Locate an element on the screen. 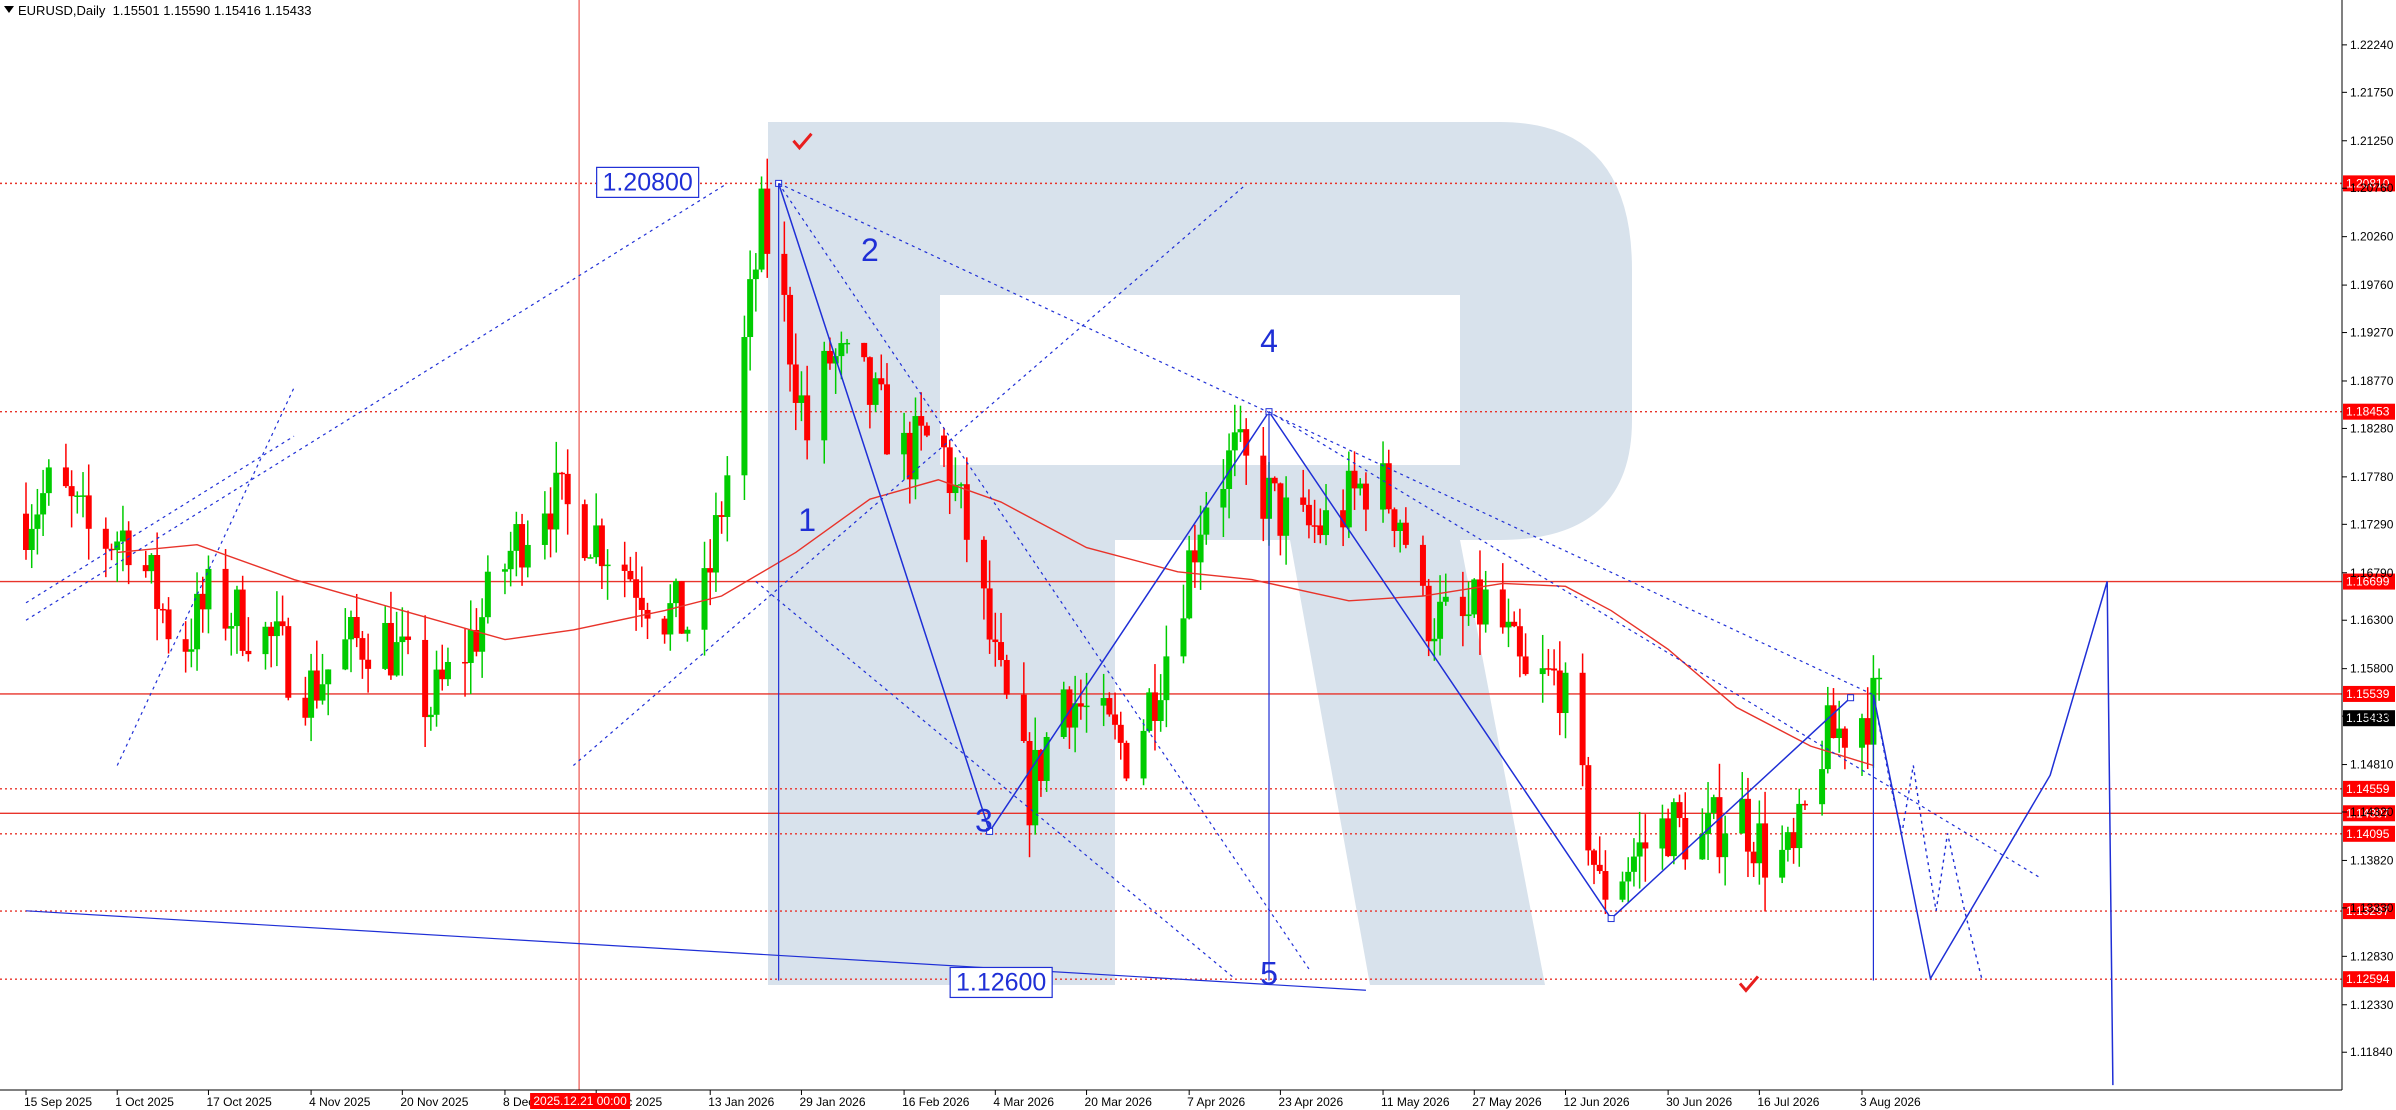  time-tick-label: 16 Jul 2026 is located at coordinates (1788, 1102).